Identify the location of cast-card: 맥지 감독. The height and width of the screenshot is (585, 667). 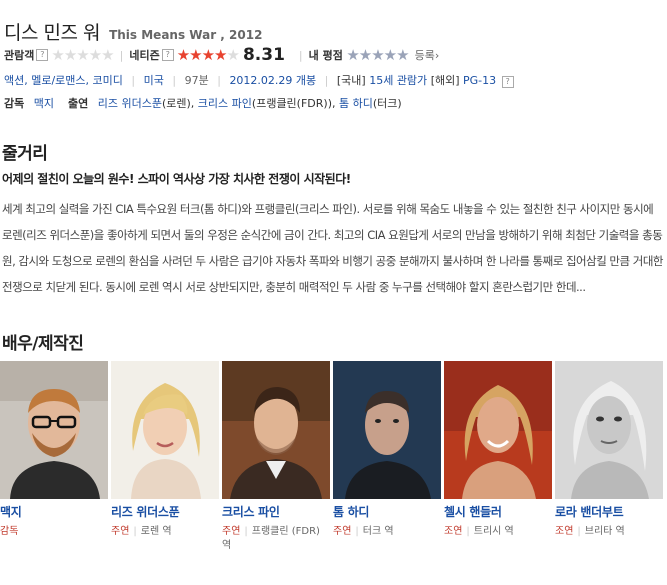
(54, 450).